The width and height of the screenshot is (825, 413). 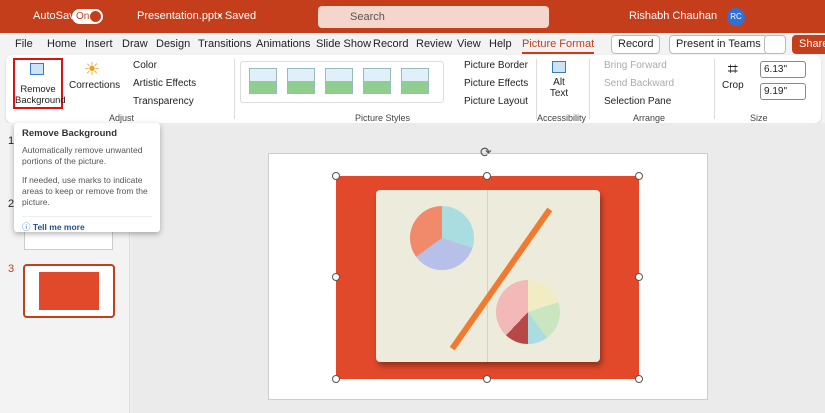 What do you see at coordinates (636, 44) in the screenshot?
I see `record-button: Record` at bounding box center [636, 44].